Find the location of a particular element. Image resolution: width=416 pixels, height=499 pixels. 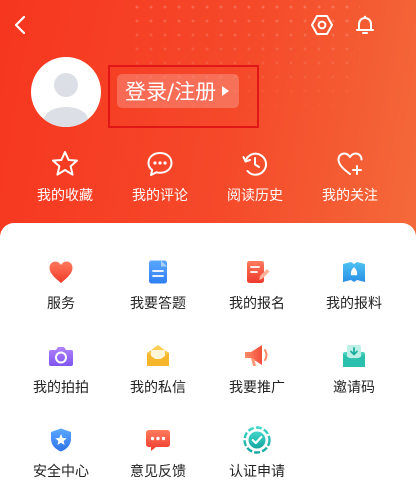

grid-item-label: 我的私信 is located at coordinates (158, 388).